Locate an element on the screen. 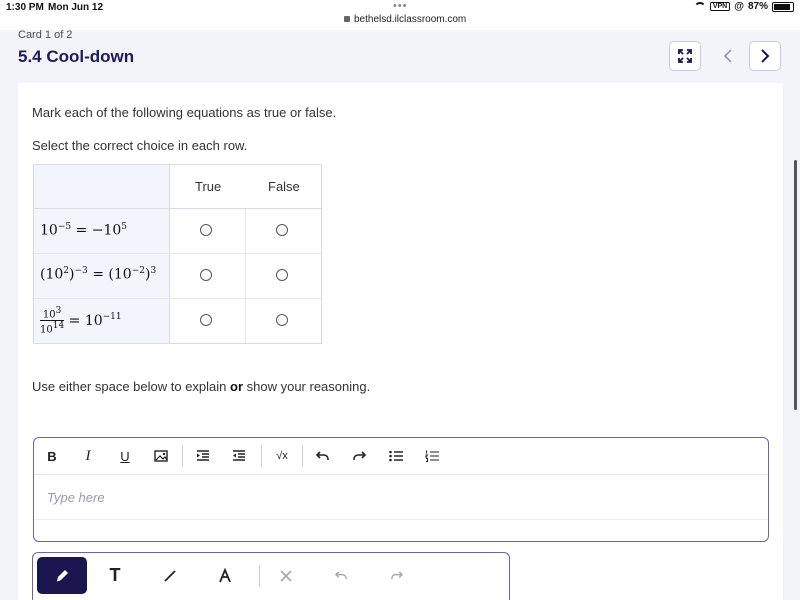  address-bar: bethelsd.ilclassroom.com is located at coordinates (405, 19).